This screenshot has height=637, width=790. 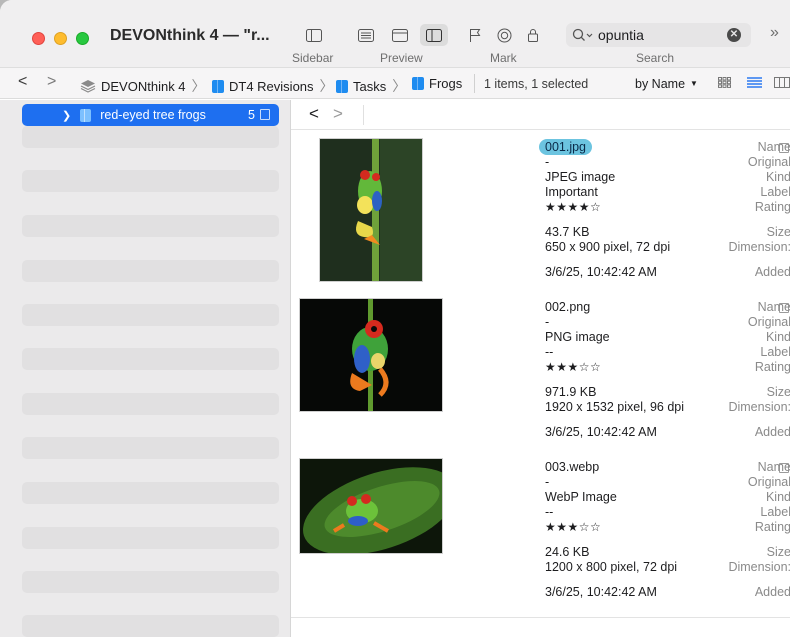 What do you see at coordinates (653, 35) in the screenshot?
I see `search-input` at bounding box center [653, 35].